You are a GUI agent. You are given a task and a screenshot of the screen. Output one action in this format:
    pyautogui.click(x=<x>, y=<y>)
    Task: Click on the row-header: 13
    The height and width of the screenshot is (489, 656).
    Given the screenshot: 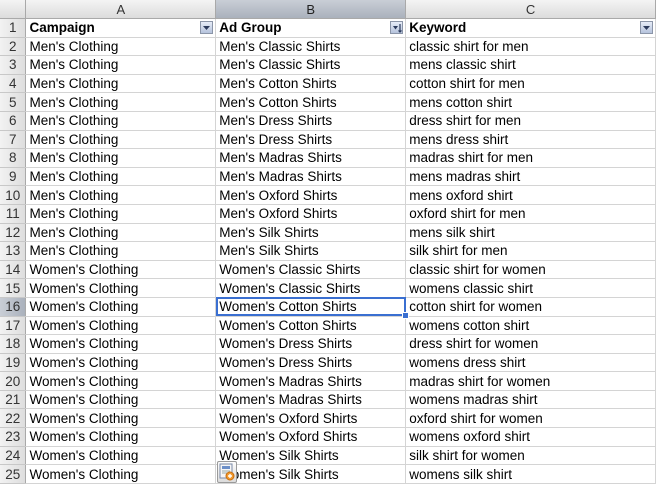 What is the action you would take?
    pyautogui.click(x=13, y=251)
    